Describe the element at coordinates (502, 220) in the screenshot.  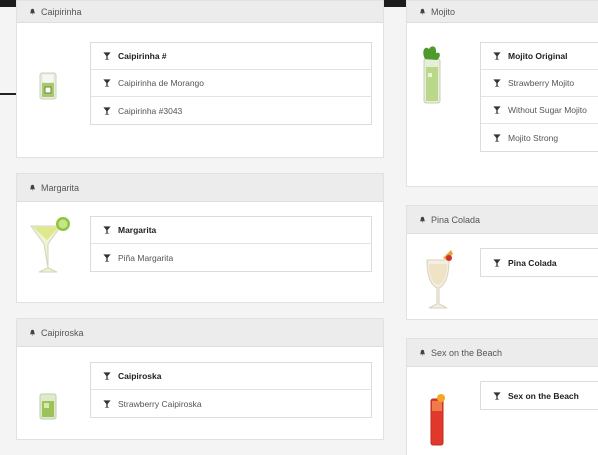
I see `panel-header: Pina Colada` at that location.